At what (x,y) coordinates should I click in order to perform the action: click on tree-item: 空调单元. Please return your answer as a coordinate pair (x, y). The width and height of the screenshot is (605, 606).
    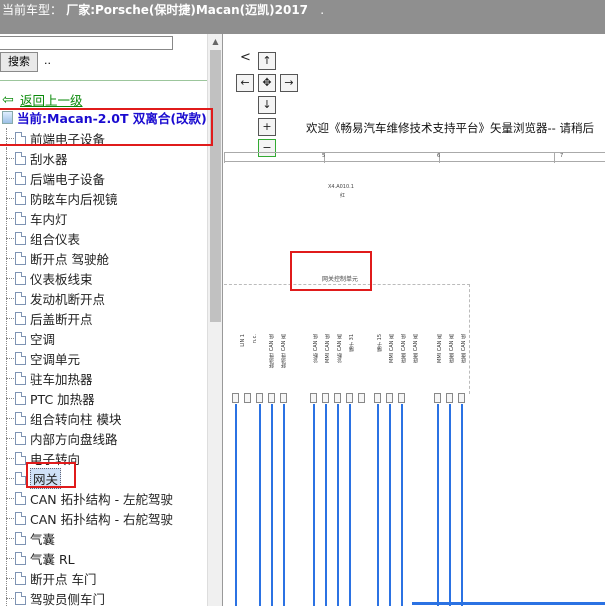
    Looking at the image, I should click on (40, 358).